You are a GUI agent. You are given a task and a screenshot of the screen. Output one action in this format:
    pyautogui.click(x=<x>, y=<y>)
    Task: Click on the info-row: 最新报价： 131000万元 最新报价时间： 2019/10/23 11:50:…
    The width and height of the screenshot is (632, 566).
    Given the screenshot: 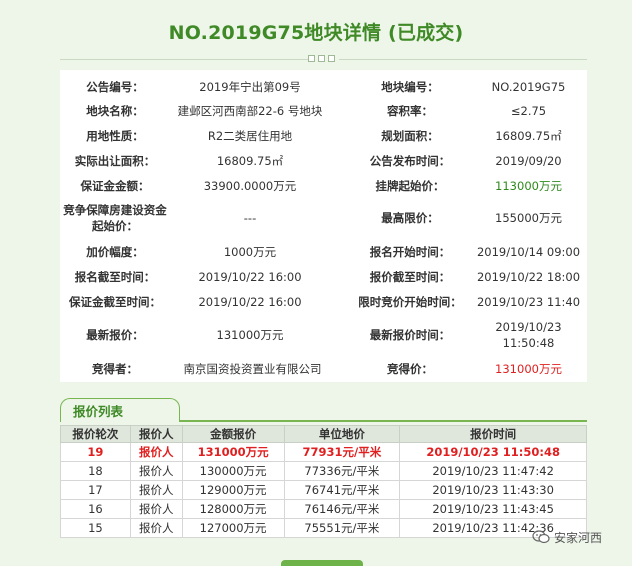 What is the action you would take?
    pyautogui.click(x=323, y=335)
    